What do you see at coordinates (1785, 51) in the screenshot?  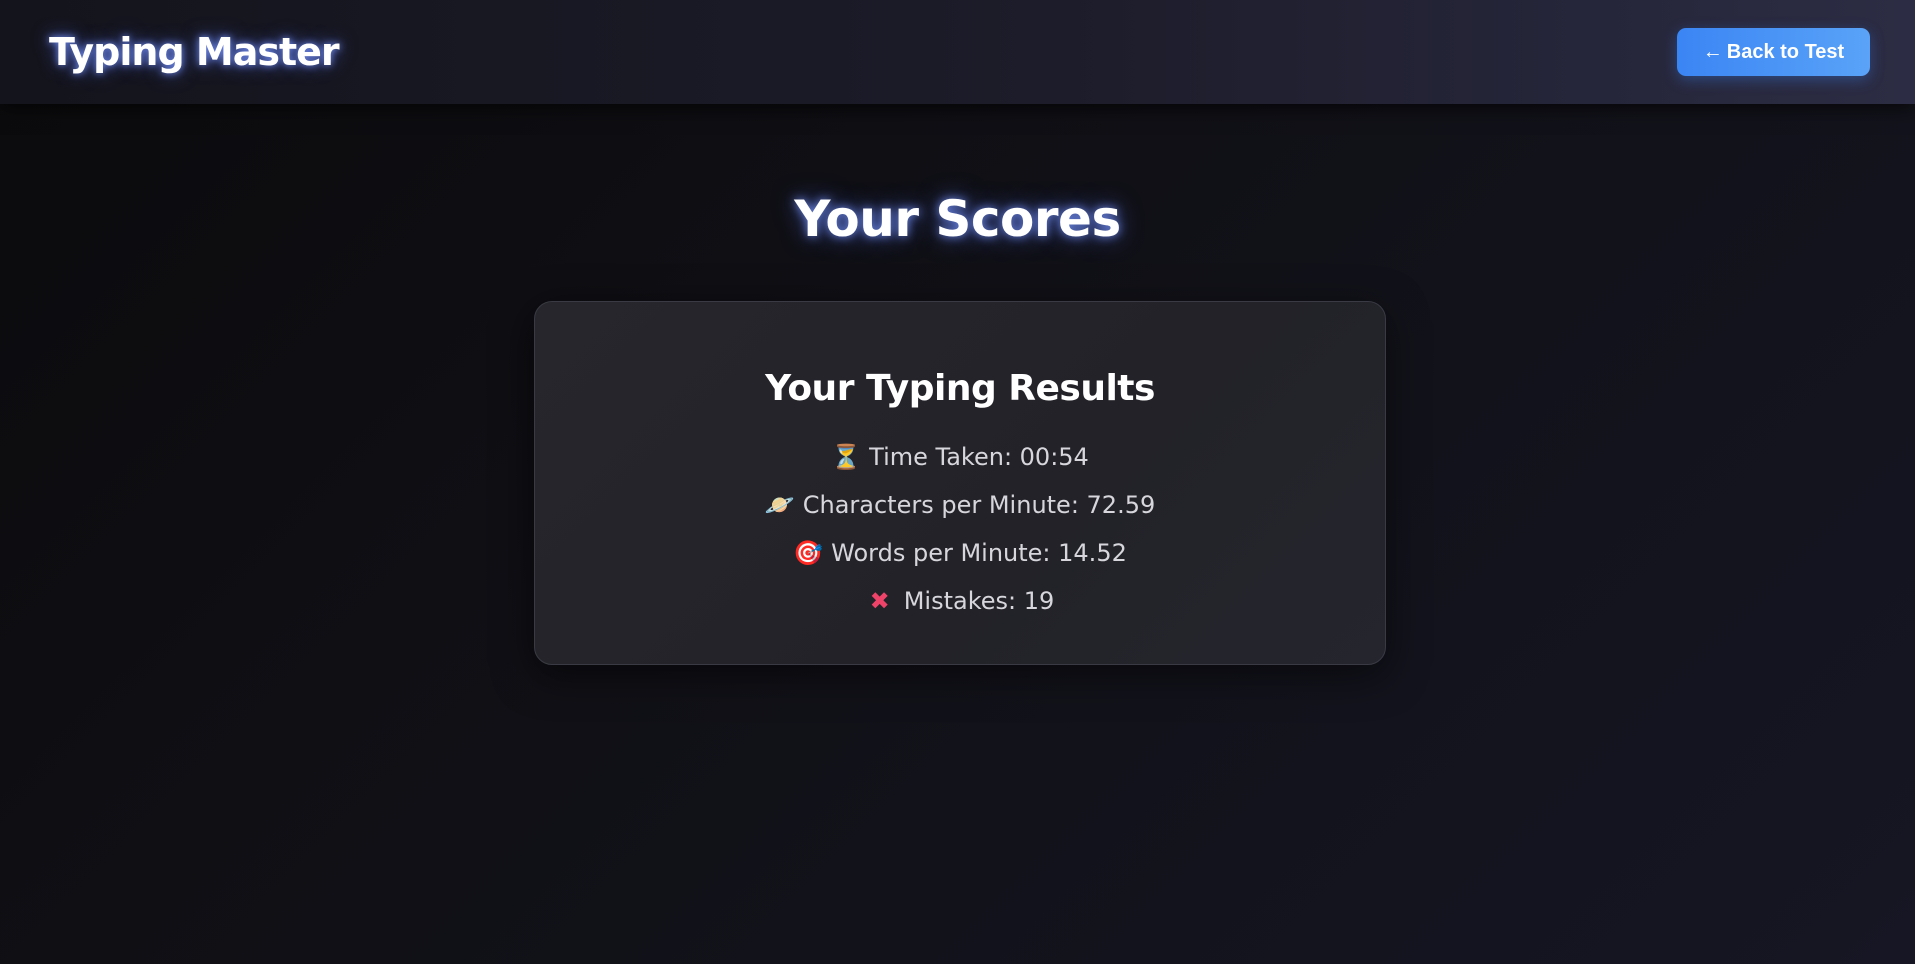 I see `back-to-test-label: Back to Test` at bounding box center [1785, 51].